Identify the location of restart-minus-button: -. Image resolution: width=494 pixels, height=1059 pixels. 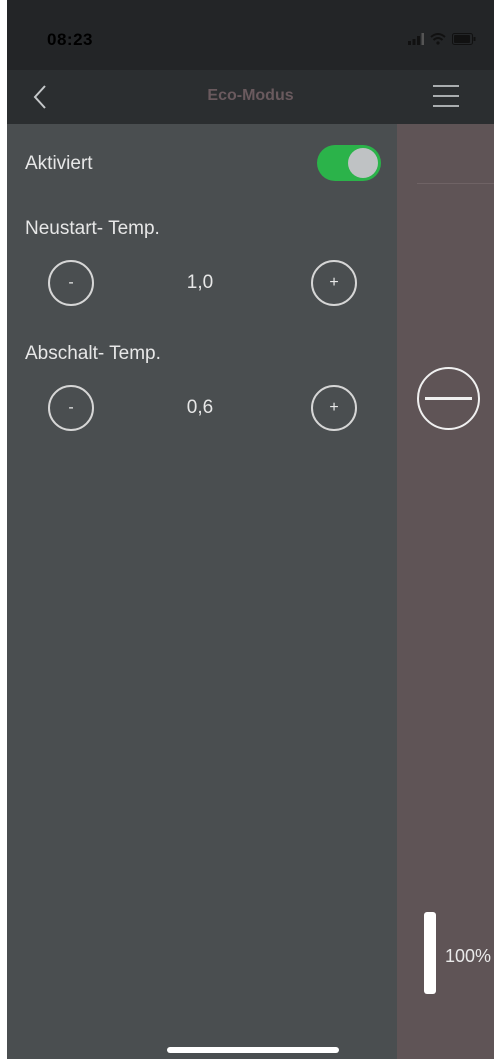
(71, 283).